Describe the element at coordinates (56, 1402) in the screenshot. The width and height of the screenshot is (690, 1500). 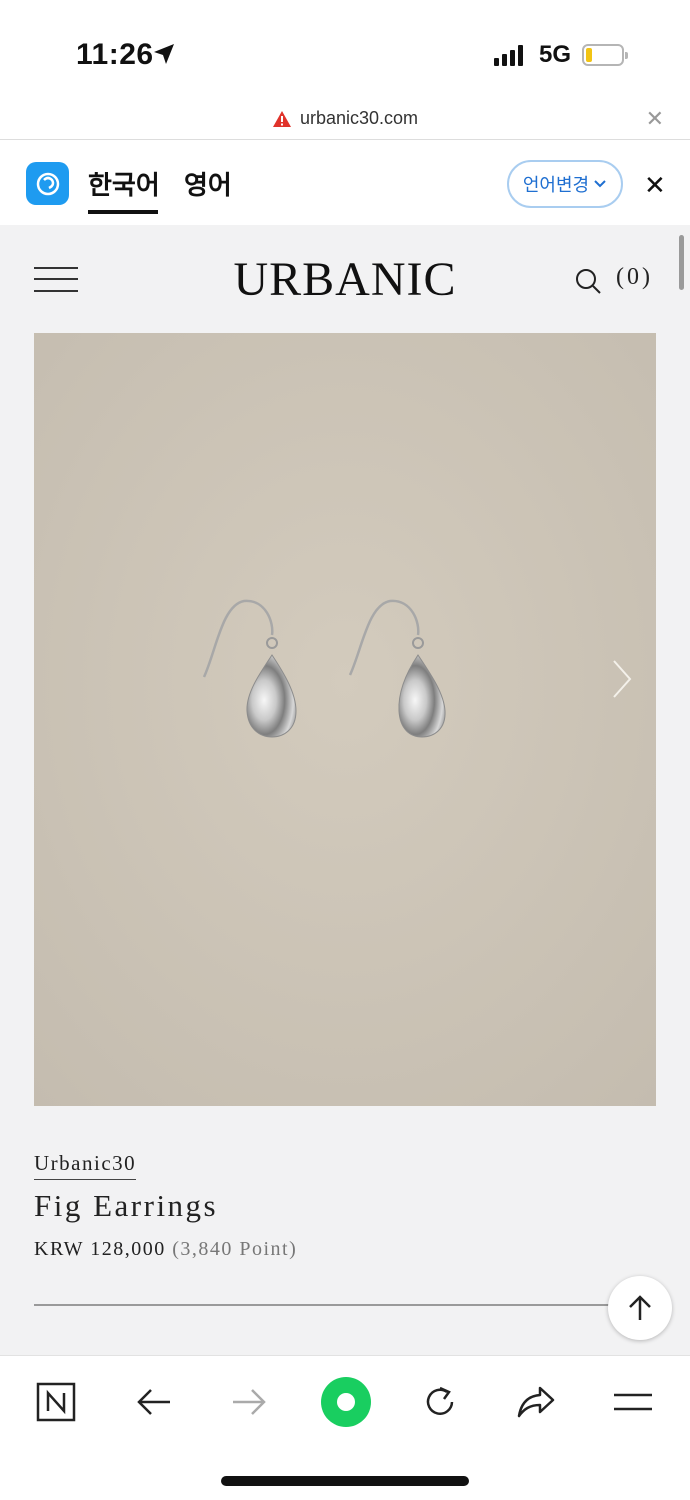
I see `naver-n-icon` at that location.